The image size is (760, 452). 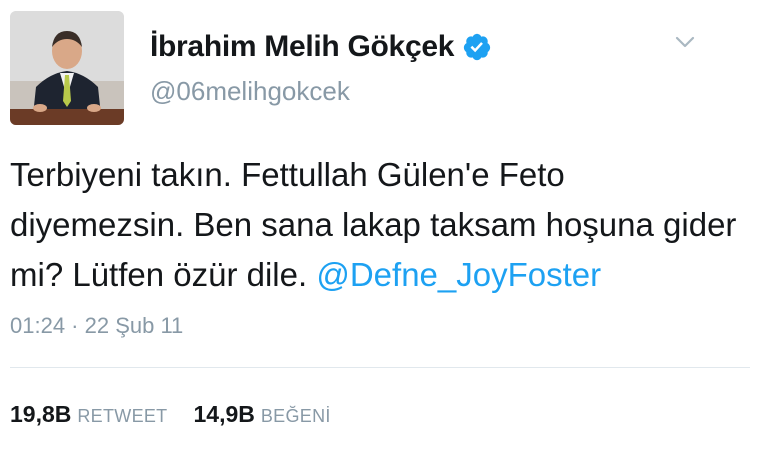 I want to click on like-stat: 14,9B BEĞENİ, so click(x=261, y=414).